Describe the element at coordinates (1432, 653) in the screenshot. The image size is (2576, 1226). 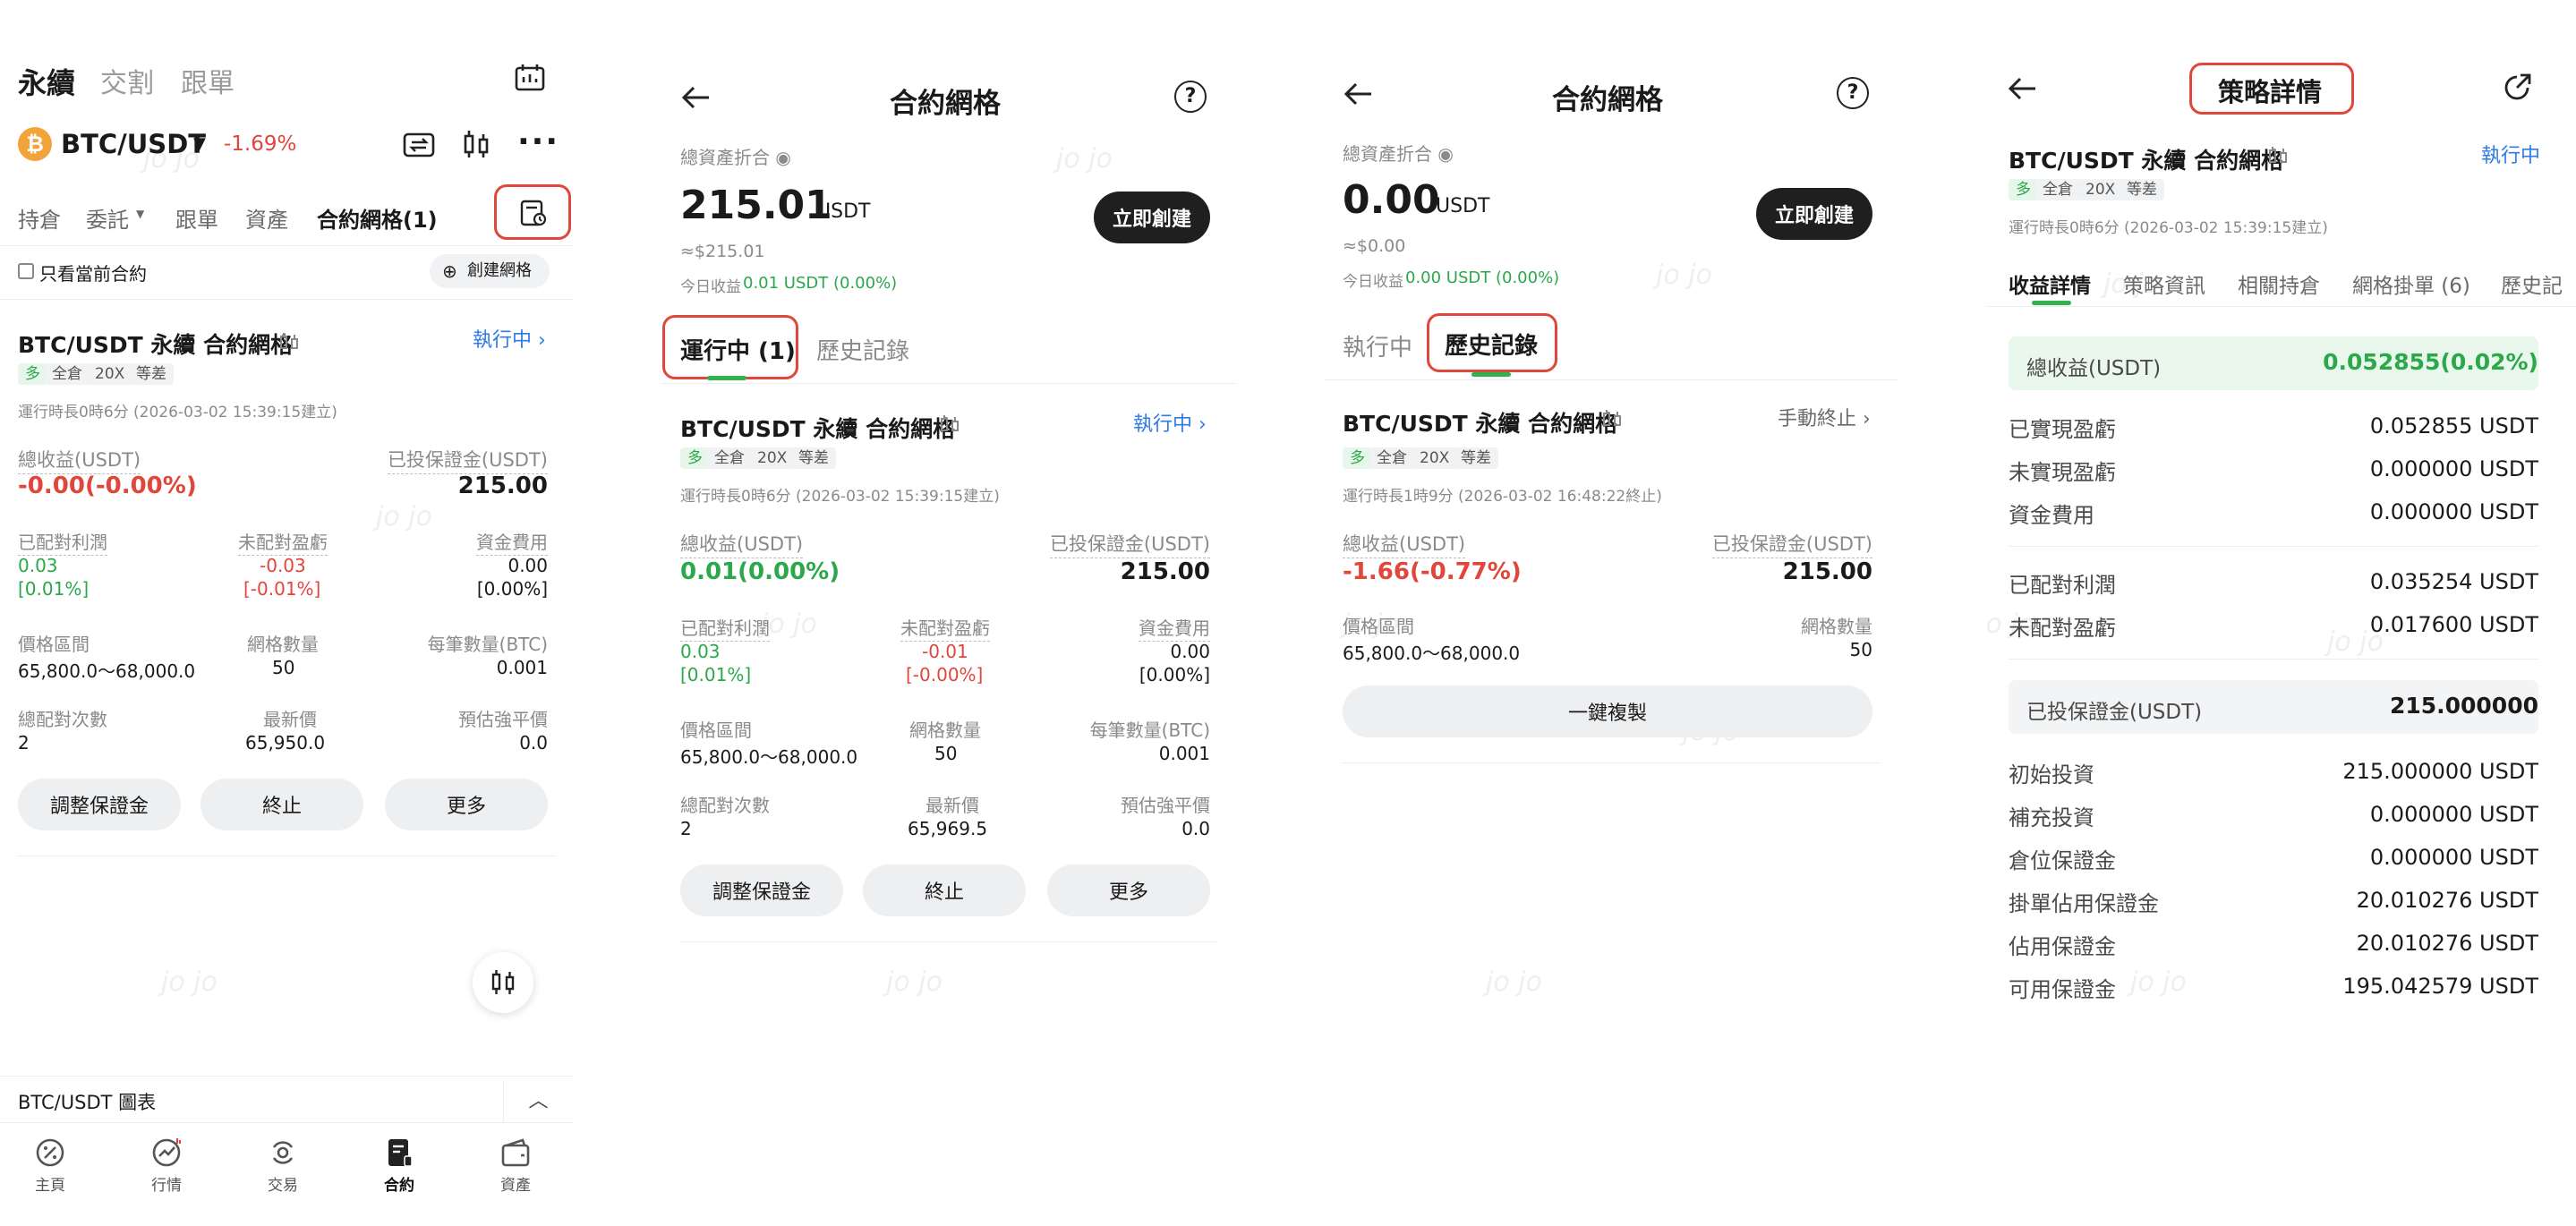
I see `price-range-value: 65,800.0～68,000.0` at that location.